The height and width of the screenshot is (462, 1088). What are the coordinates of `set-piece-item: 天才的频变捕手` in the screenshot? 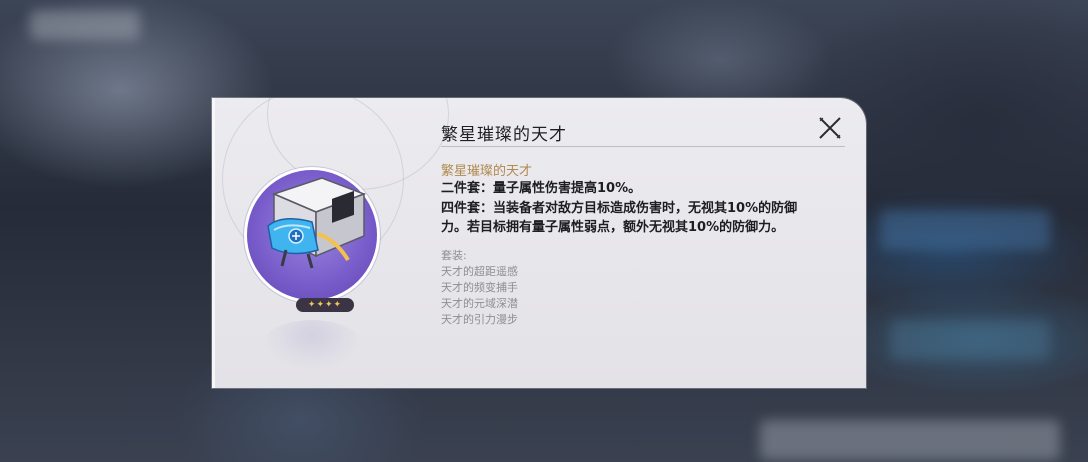 It's located at (479, 287).